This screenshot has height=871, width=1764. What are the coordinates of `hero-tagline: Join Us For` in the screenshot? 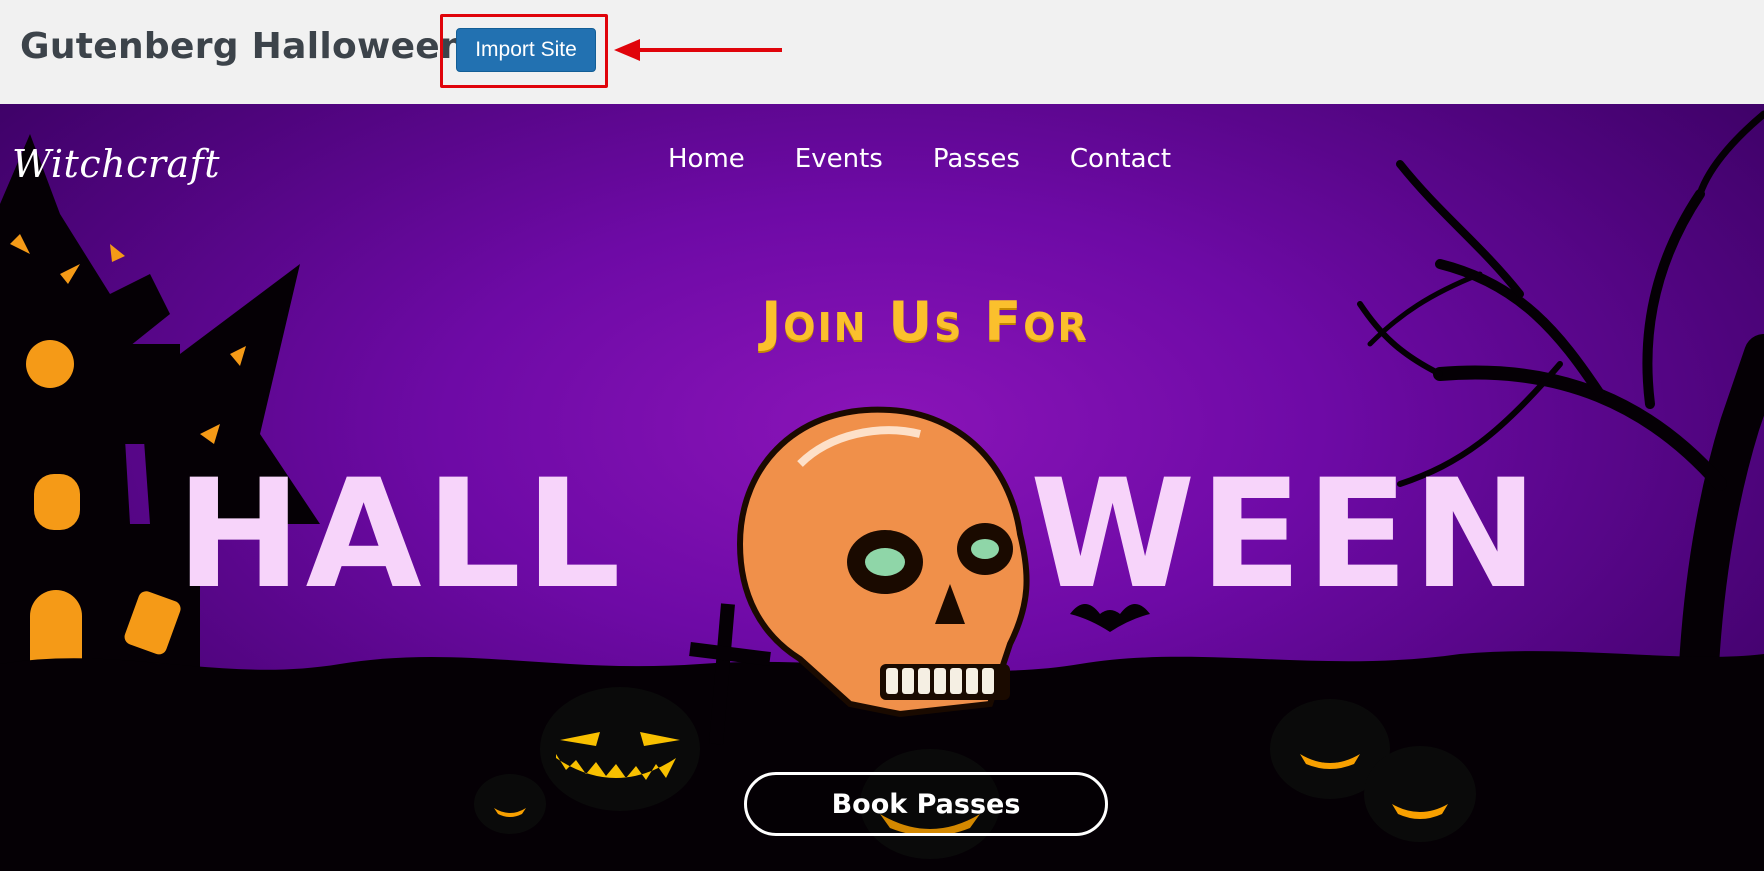 It's located at (925, 321).